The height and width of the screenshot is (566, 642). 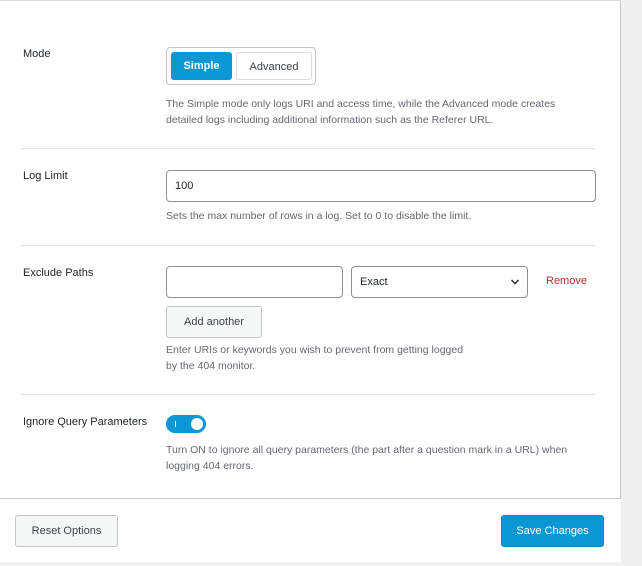 I want to click on mode-simple-button: Simple, so click(x=201, y=66).